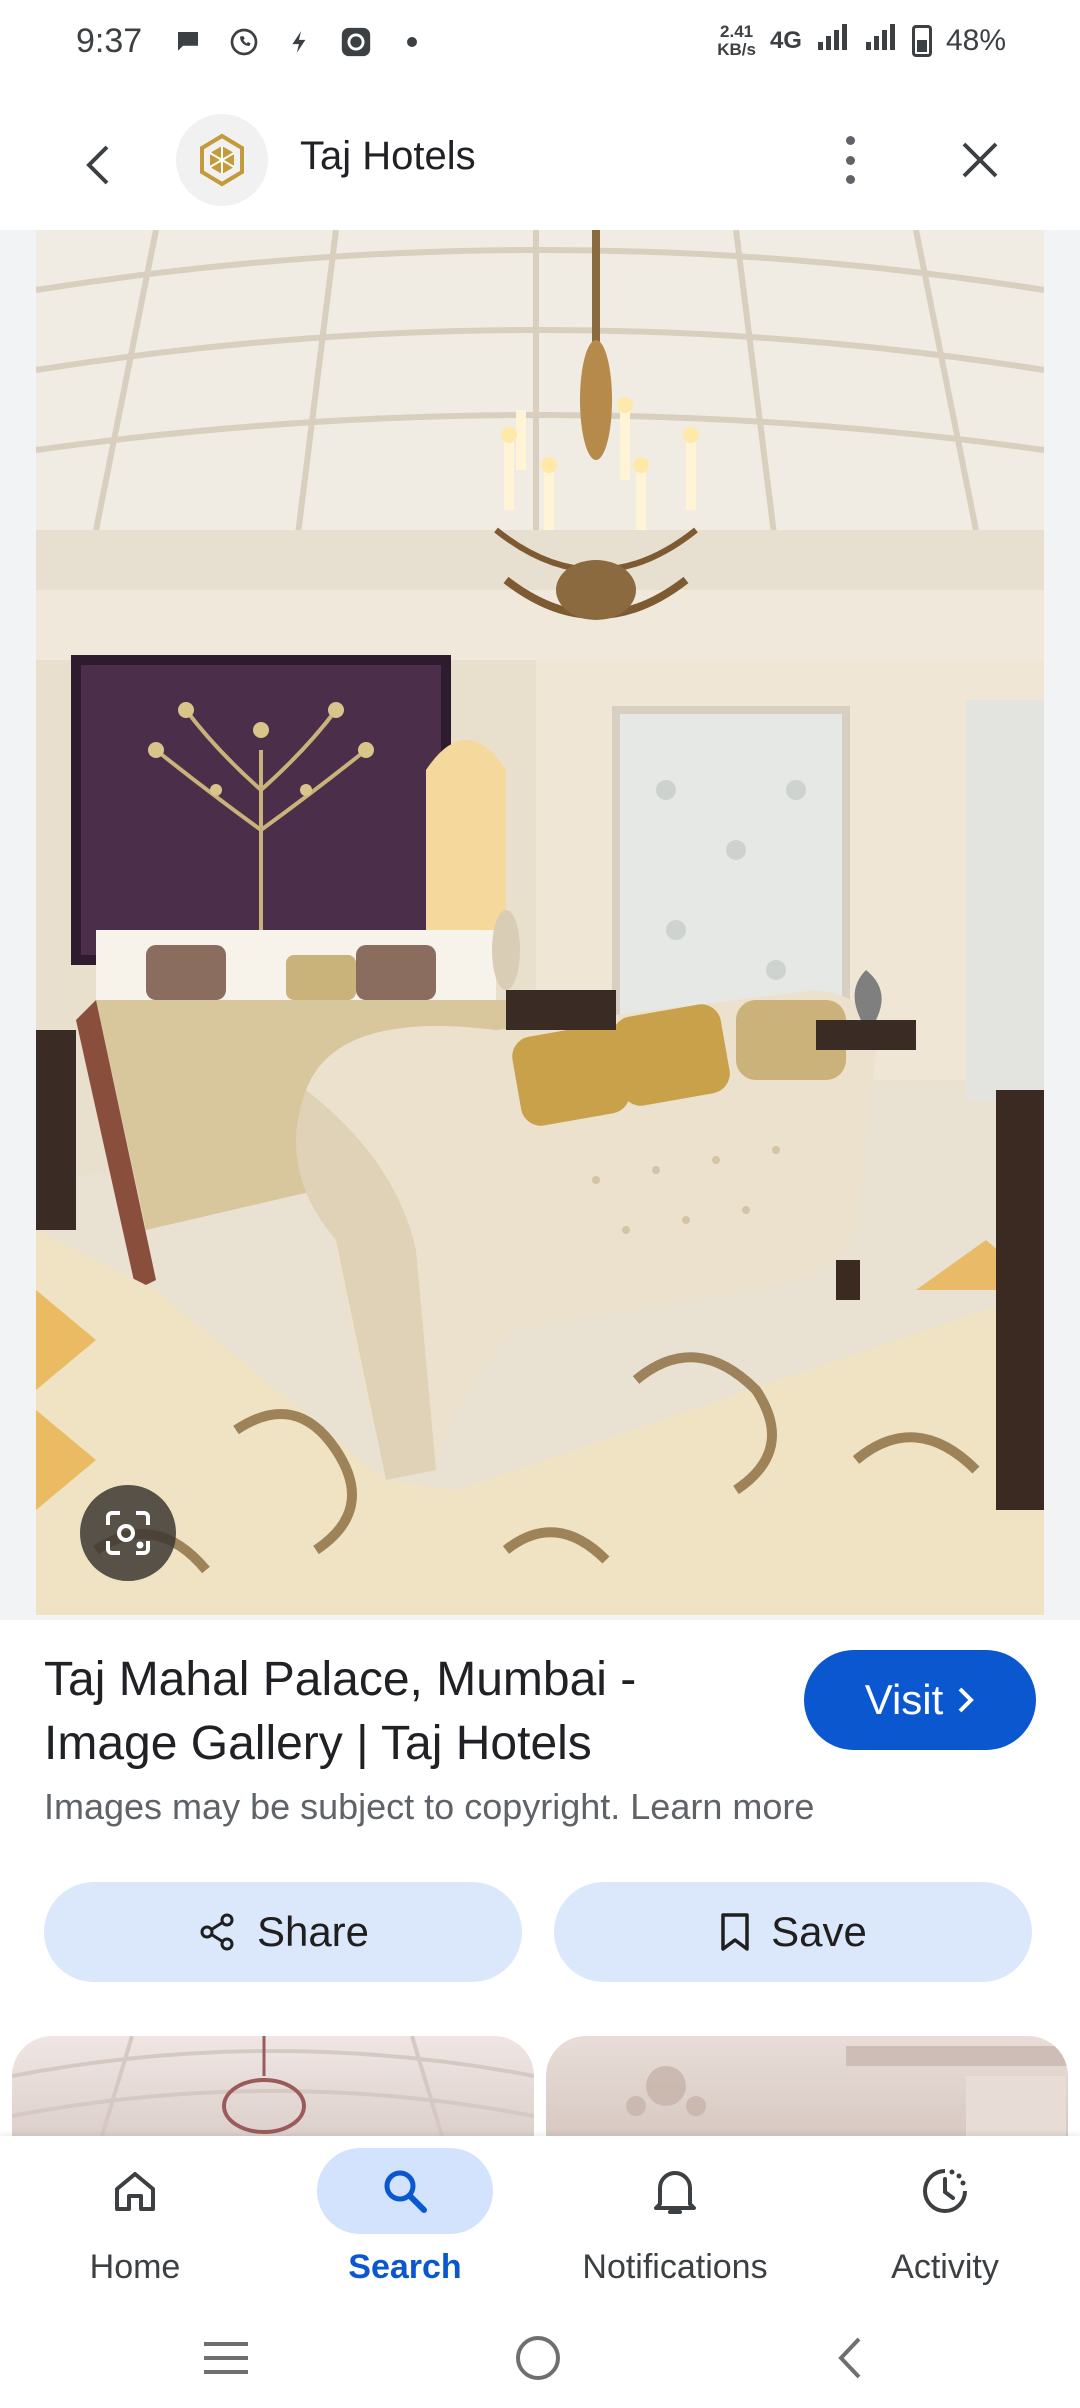 The height and width of the screenshot is (2408, 1080). I want to click on network-speed: 2.41 KB/s, so click(736, 41).